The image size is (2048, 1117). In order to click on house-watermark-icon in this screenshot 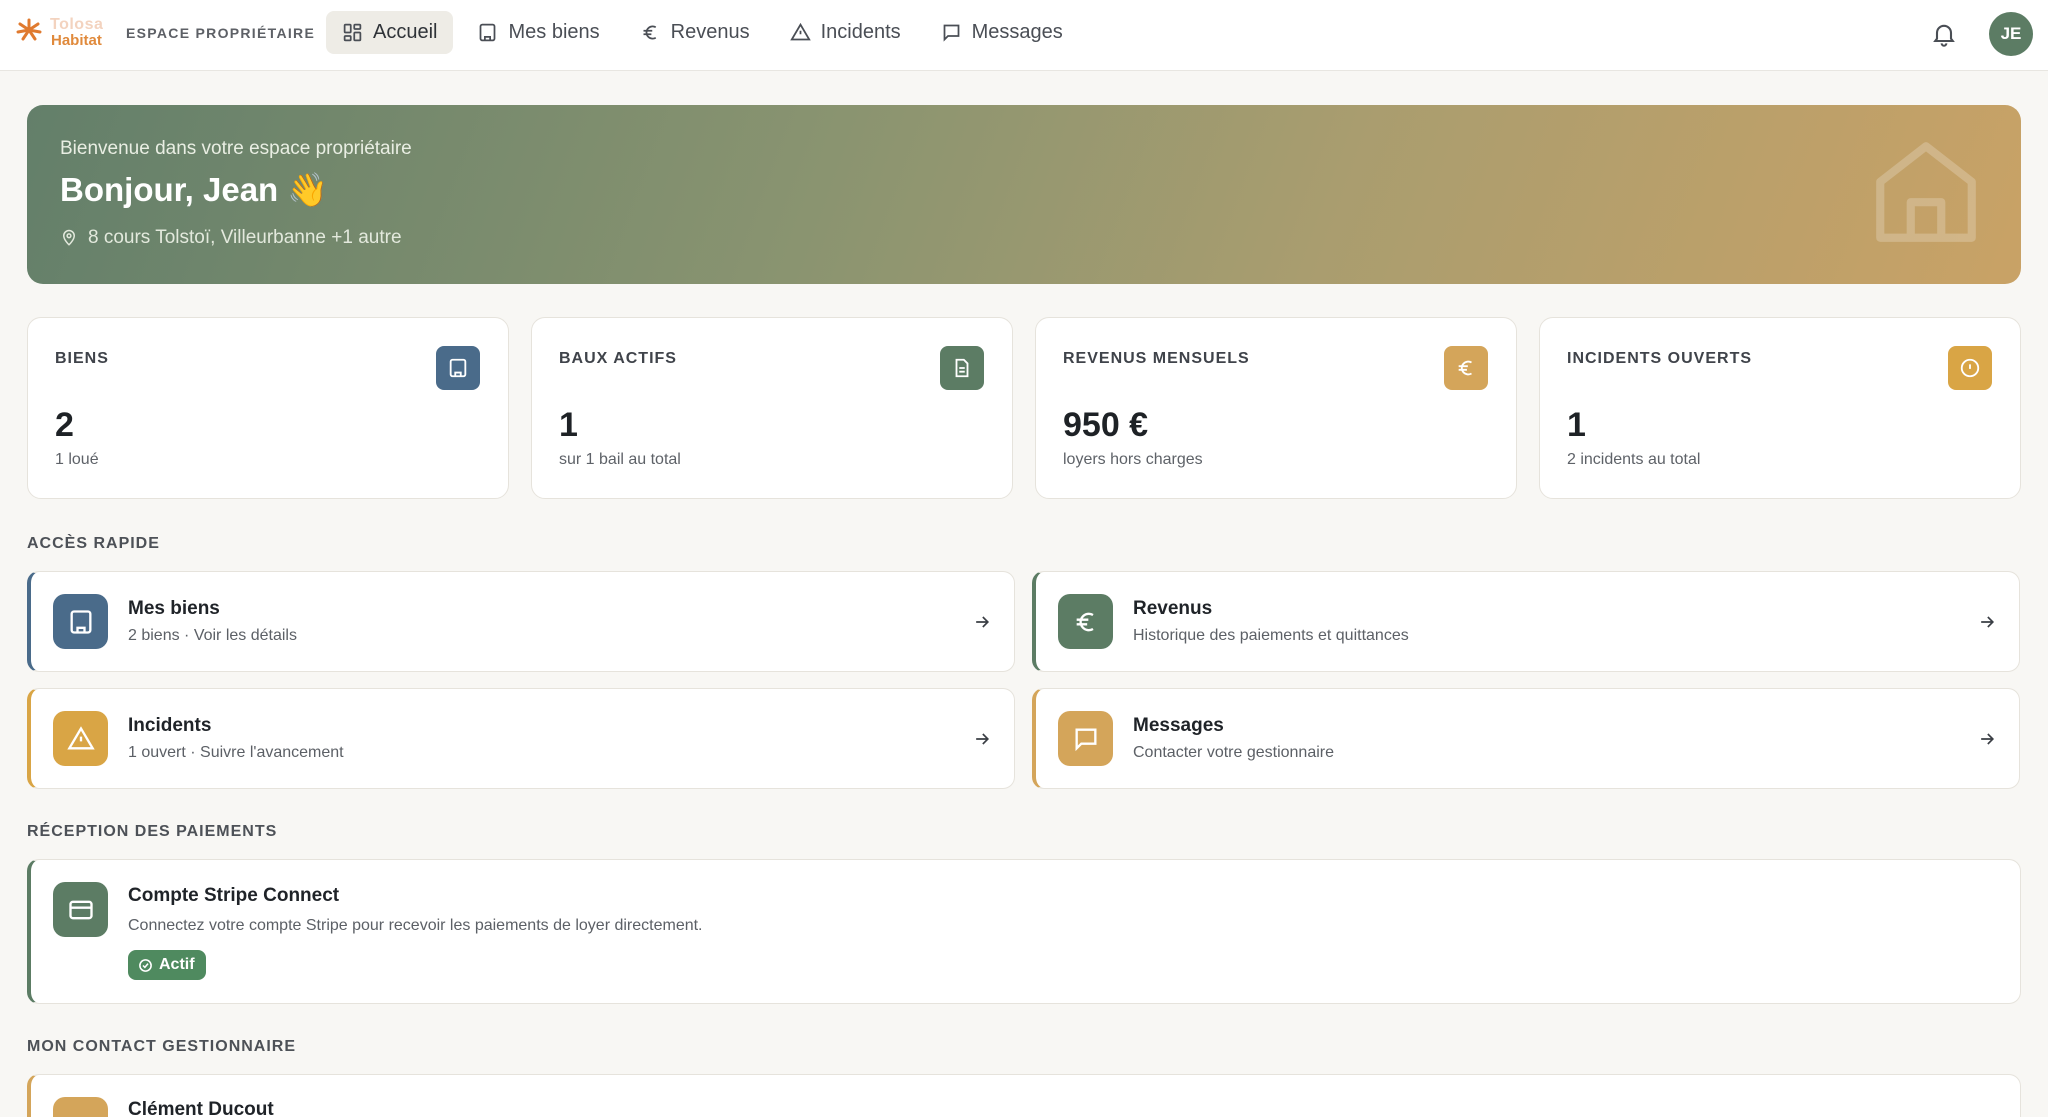, I will do `click(1926, 192)`.